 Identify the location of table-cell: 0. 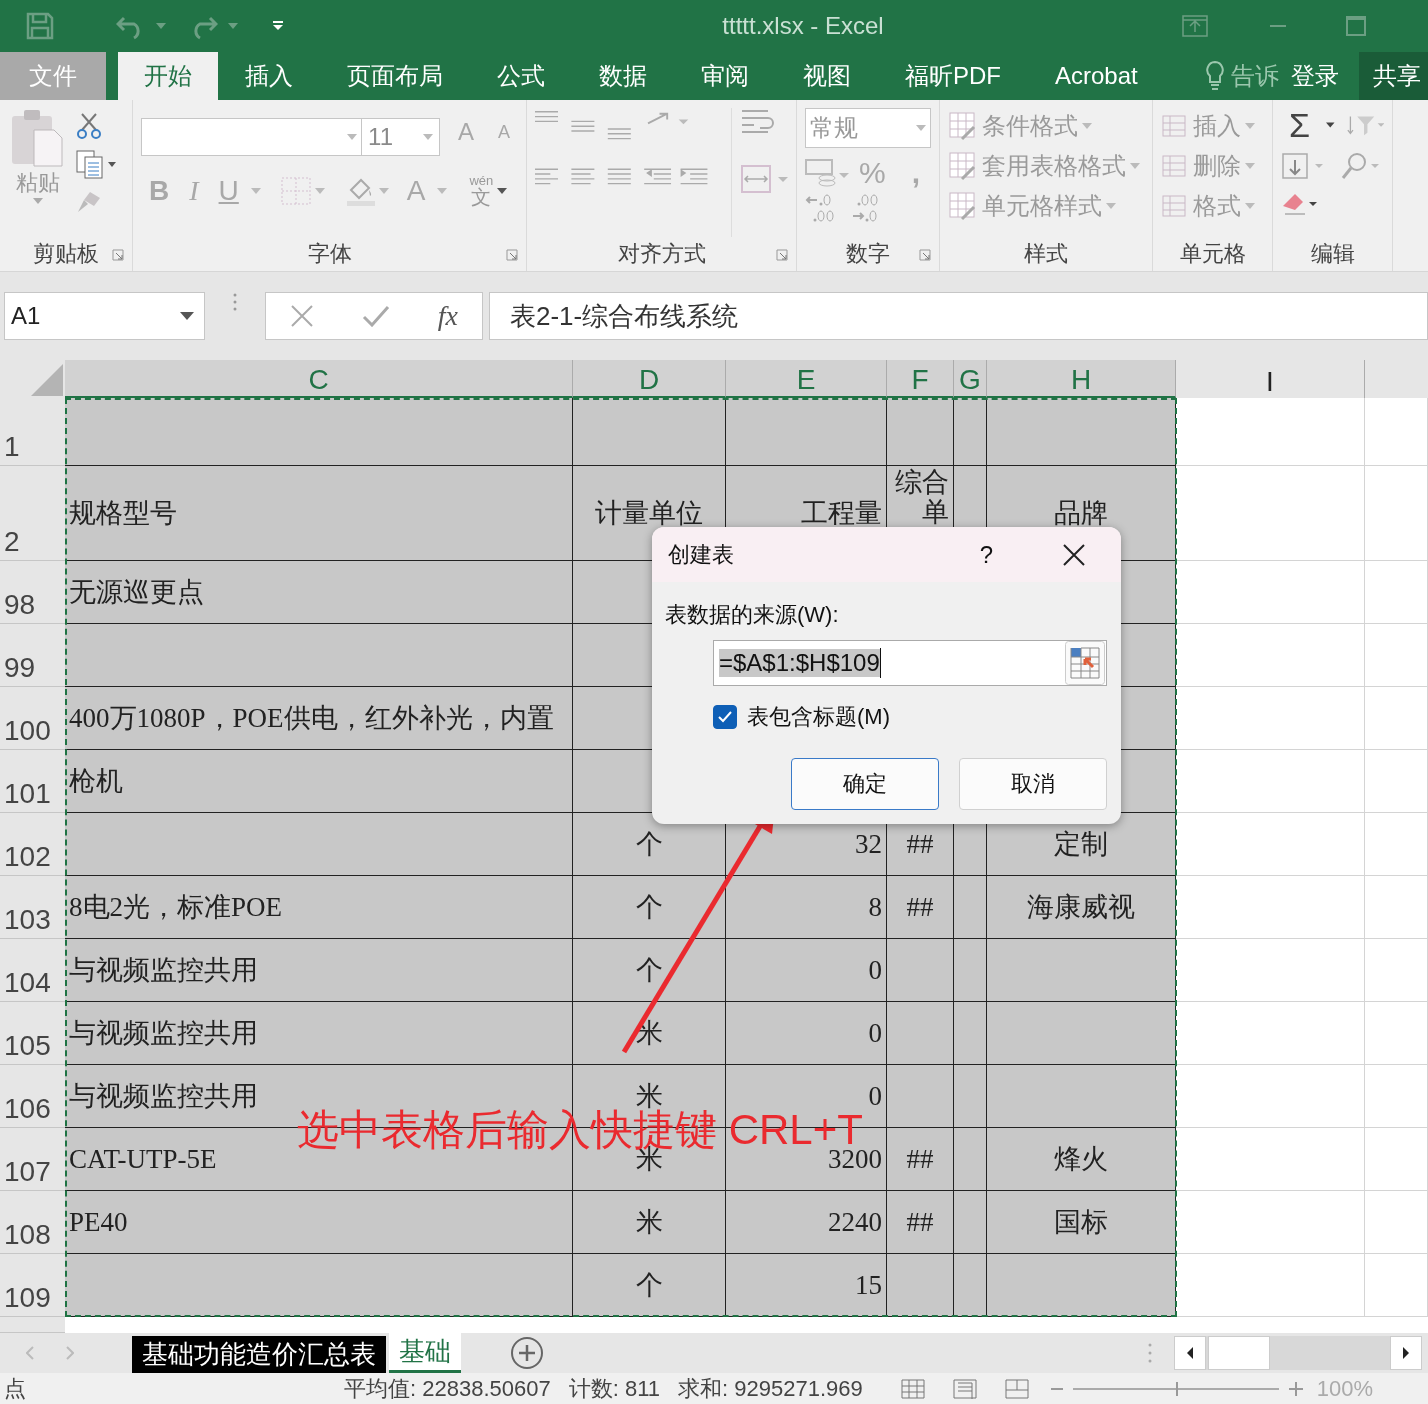
(806, 1033).